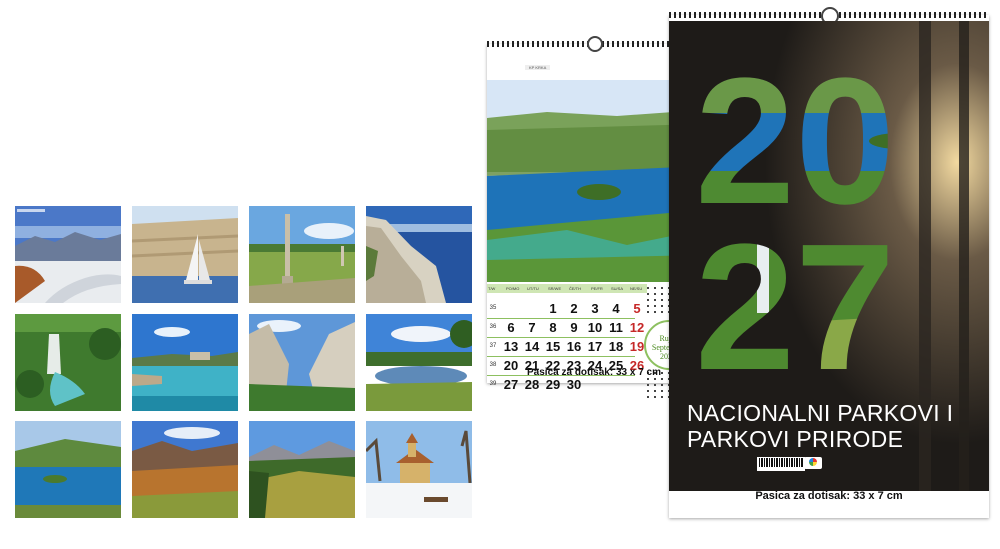 The height and width of the screenshot is (549, 1000). I want to click on header-wed: SR/WE, so click(555, 288).